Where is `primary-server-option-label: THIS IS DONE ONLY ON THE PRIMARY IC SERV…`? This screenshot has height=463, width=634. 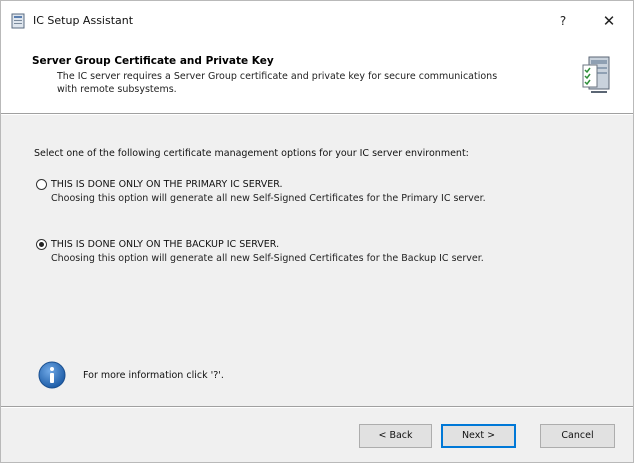 primary-server-option-label: THIS IS DONE ONLY ON THE PRIMARY IC SERV… is located at coordinates (167, 184).